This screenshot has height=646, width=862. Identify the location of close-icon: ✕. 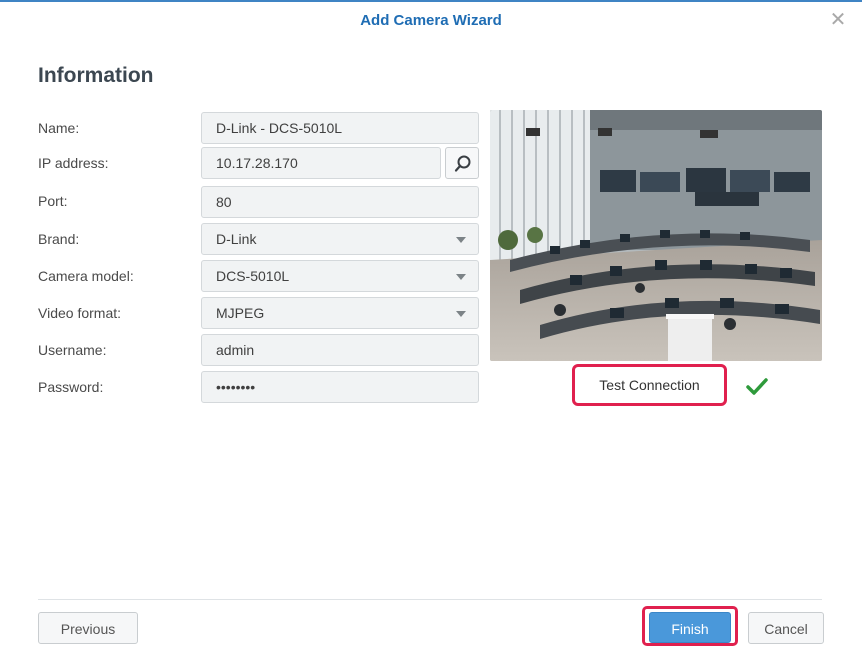
(838, 20).